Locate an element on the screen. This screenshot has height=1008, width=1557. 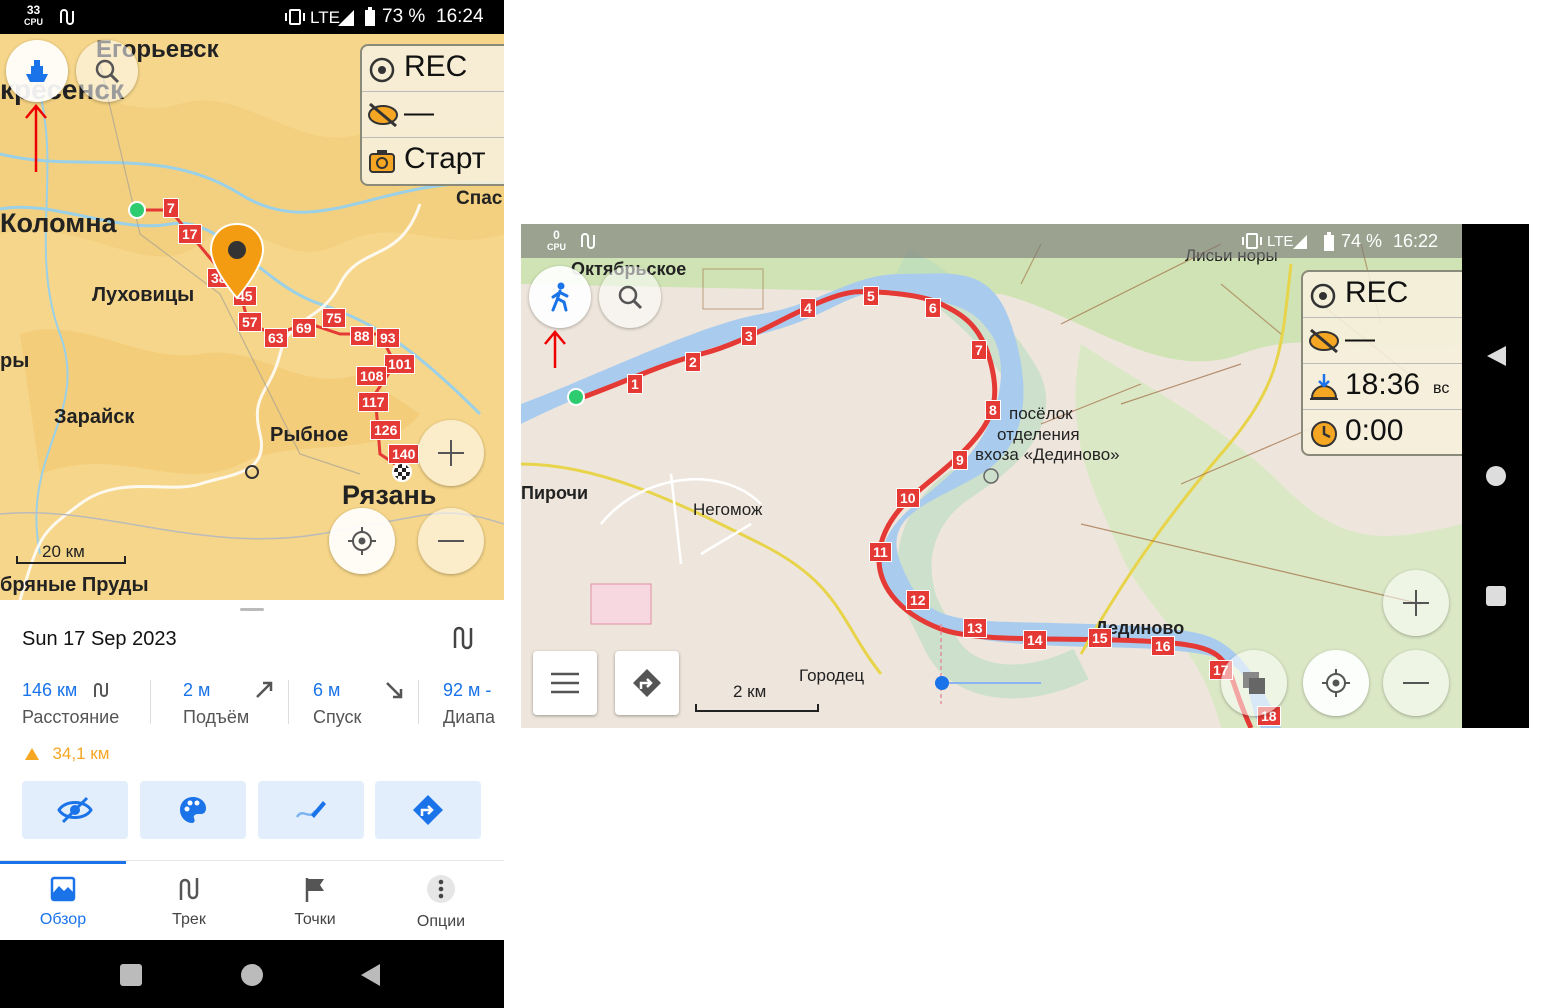
km-marker: 140 is located at coordinates (404, 454).